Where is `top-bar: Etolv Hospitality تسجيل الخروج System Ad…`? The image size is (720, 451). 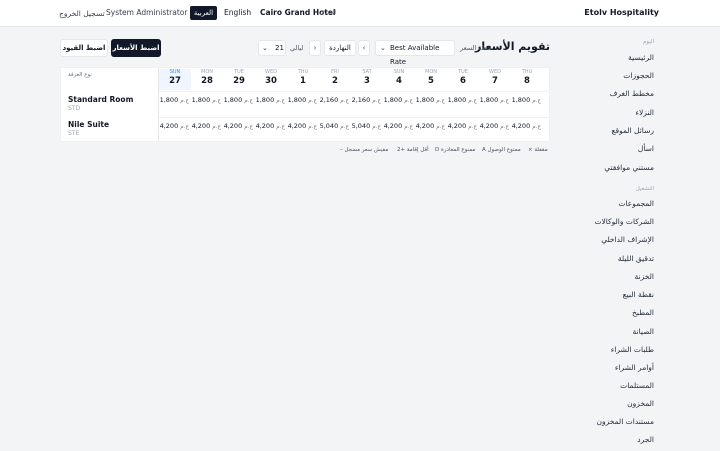
top-bar: Etolv Hospitality تسجيل الخروج System Ad… is located at coordinates (360, 13).